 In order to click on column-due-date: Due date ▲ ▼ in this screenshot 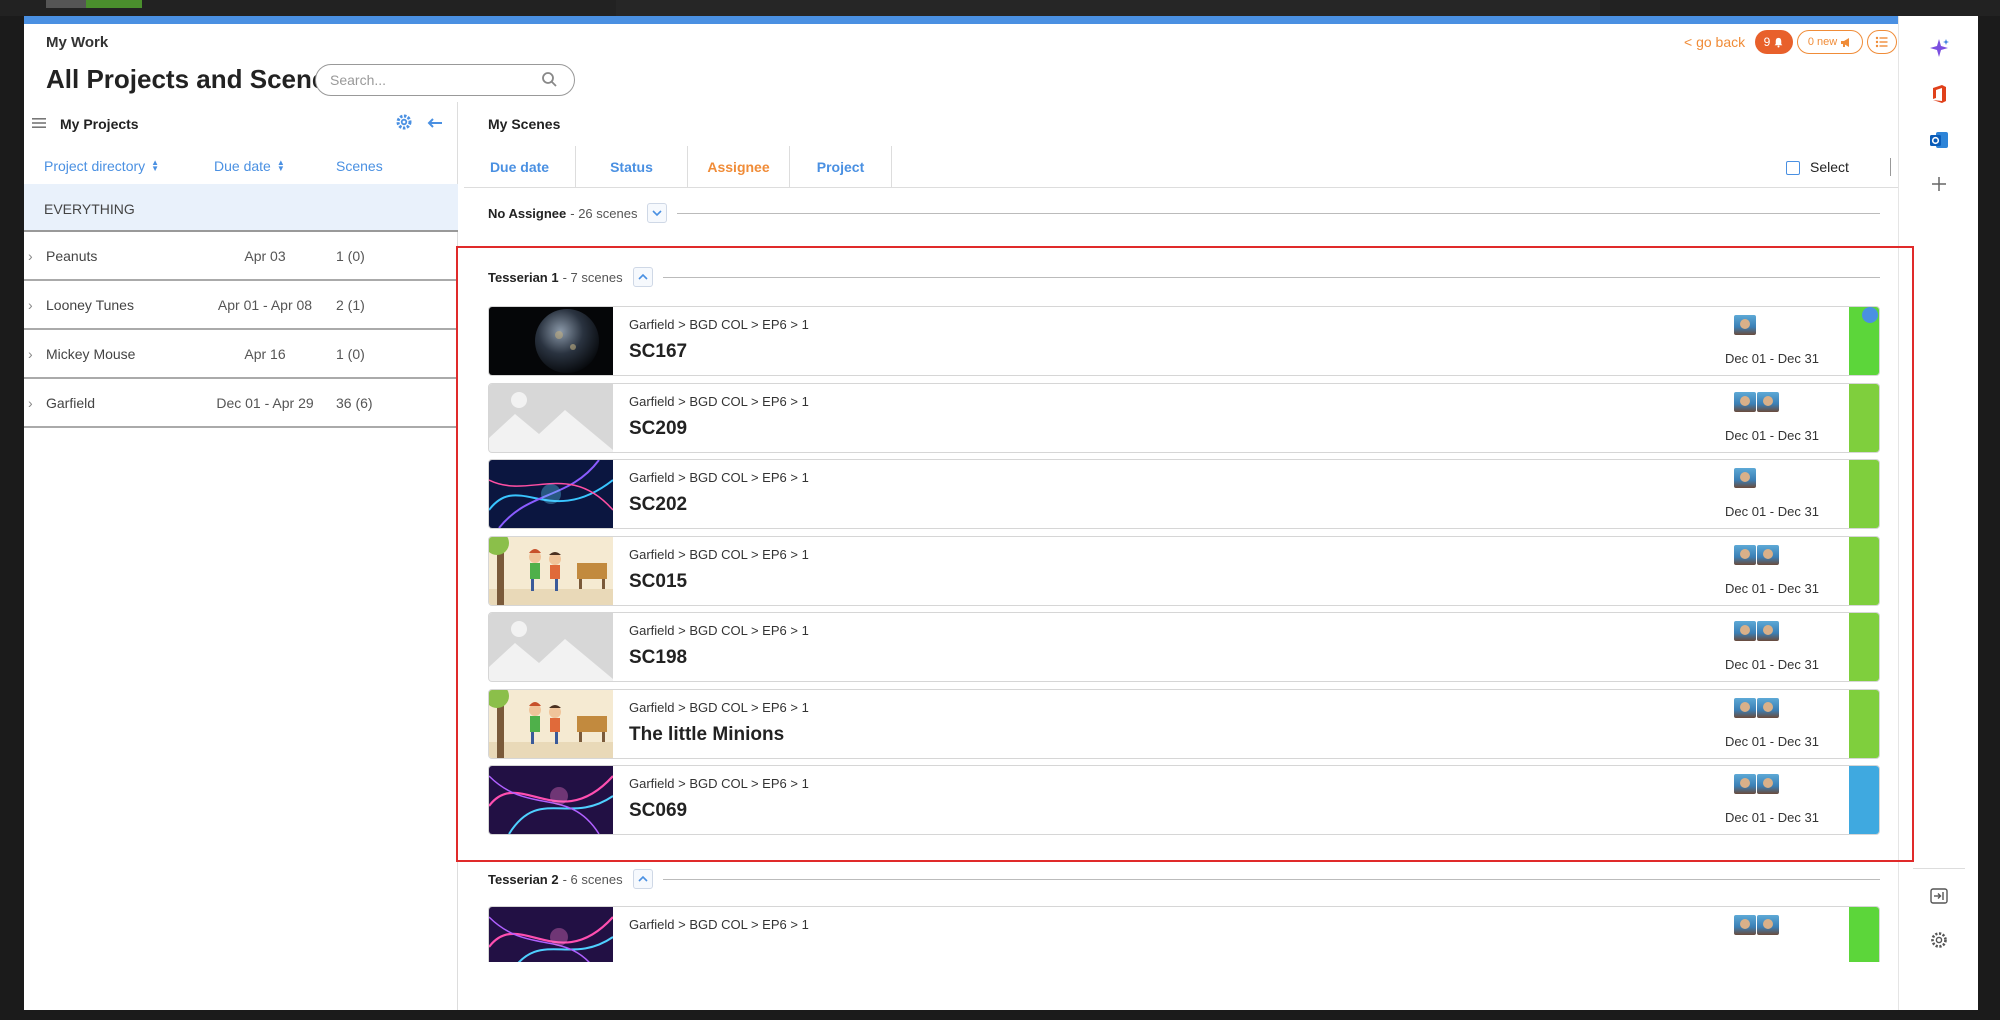, I will do `click(249, 166)`.